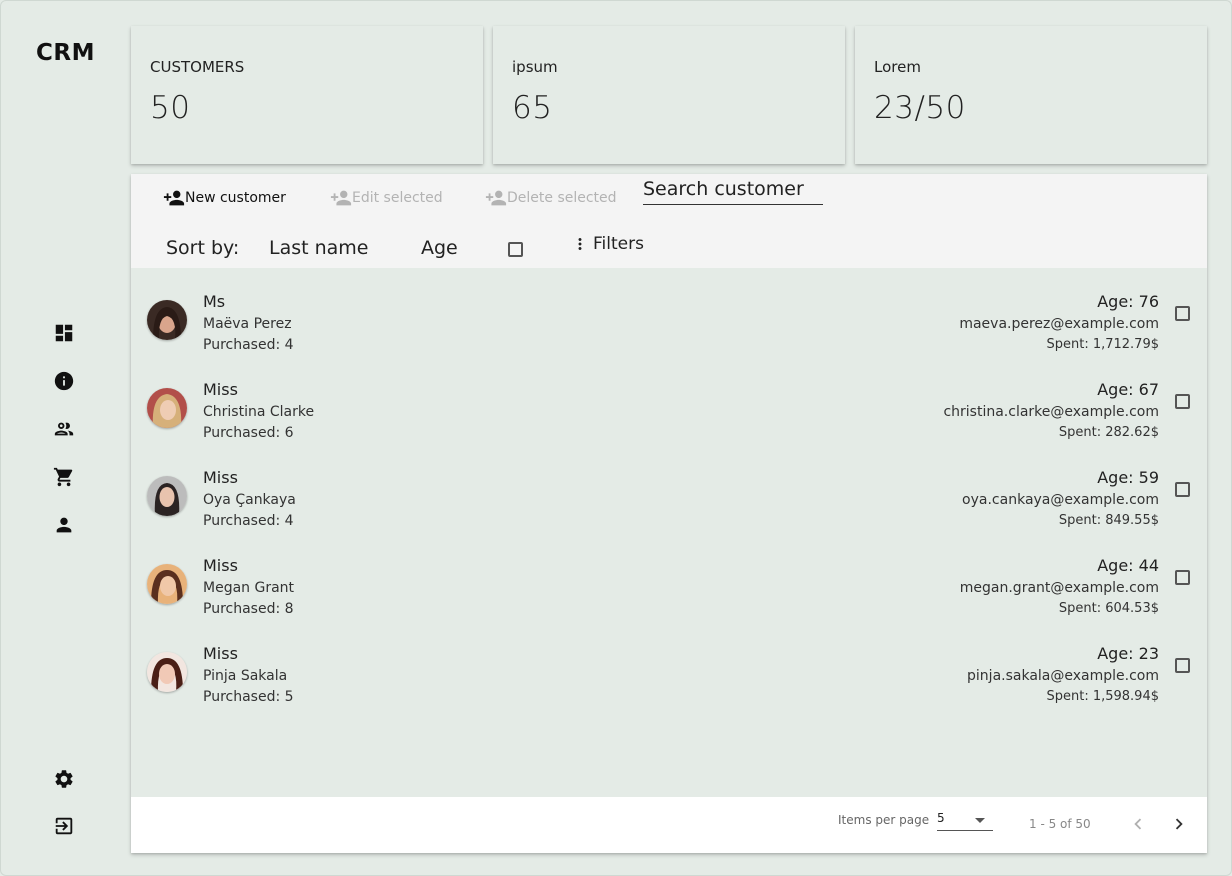 The image size is (1232, 876). I want to click on customer-email: maeva.perez@example.com, so click(1059, 324).